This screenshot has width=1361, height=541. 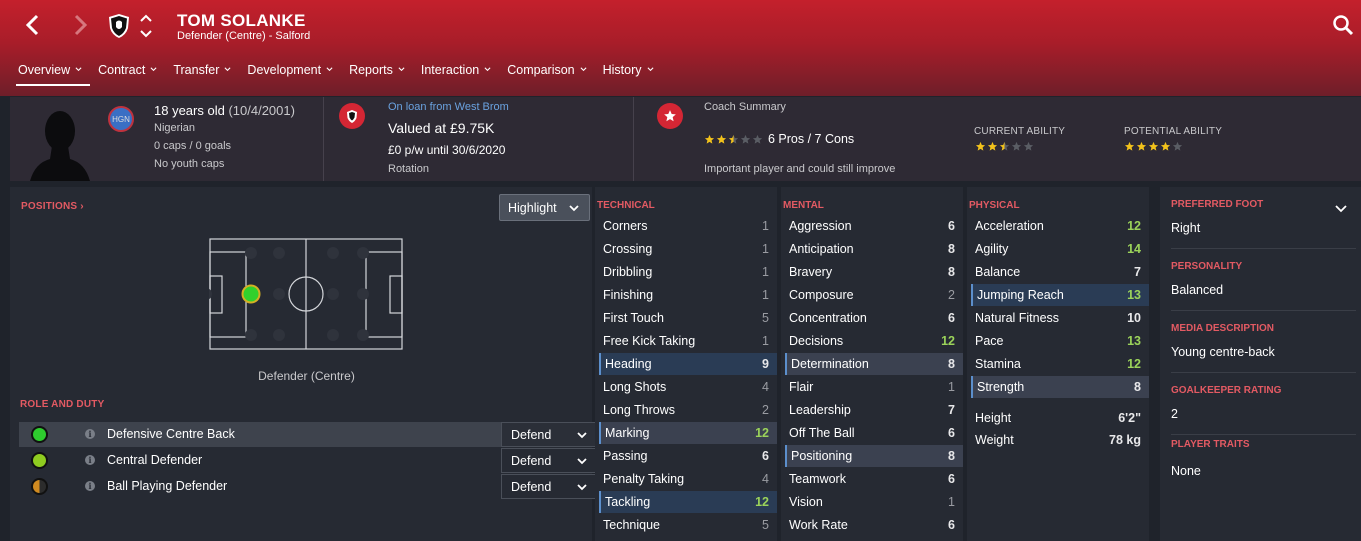 I want to click on attribute-row-marking: Marking 12, so click(x=688, y=433).